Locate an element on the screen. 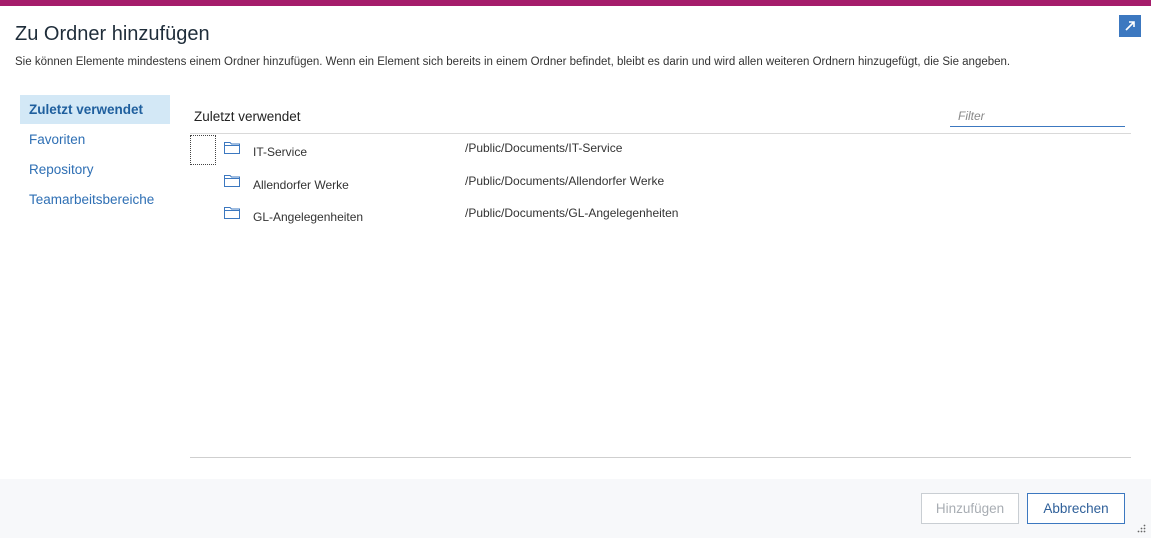 The width and height of the screenshot is (1151, 538). row-path: /Public/Documents/IT-Service is located at coordinates (544, 148).